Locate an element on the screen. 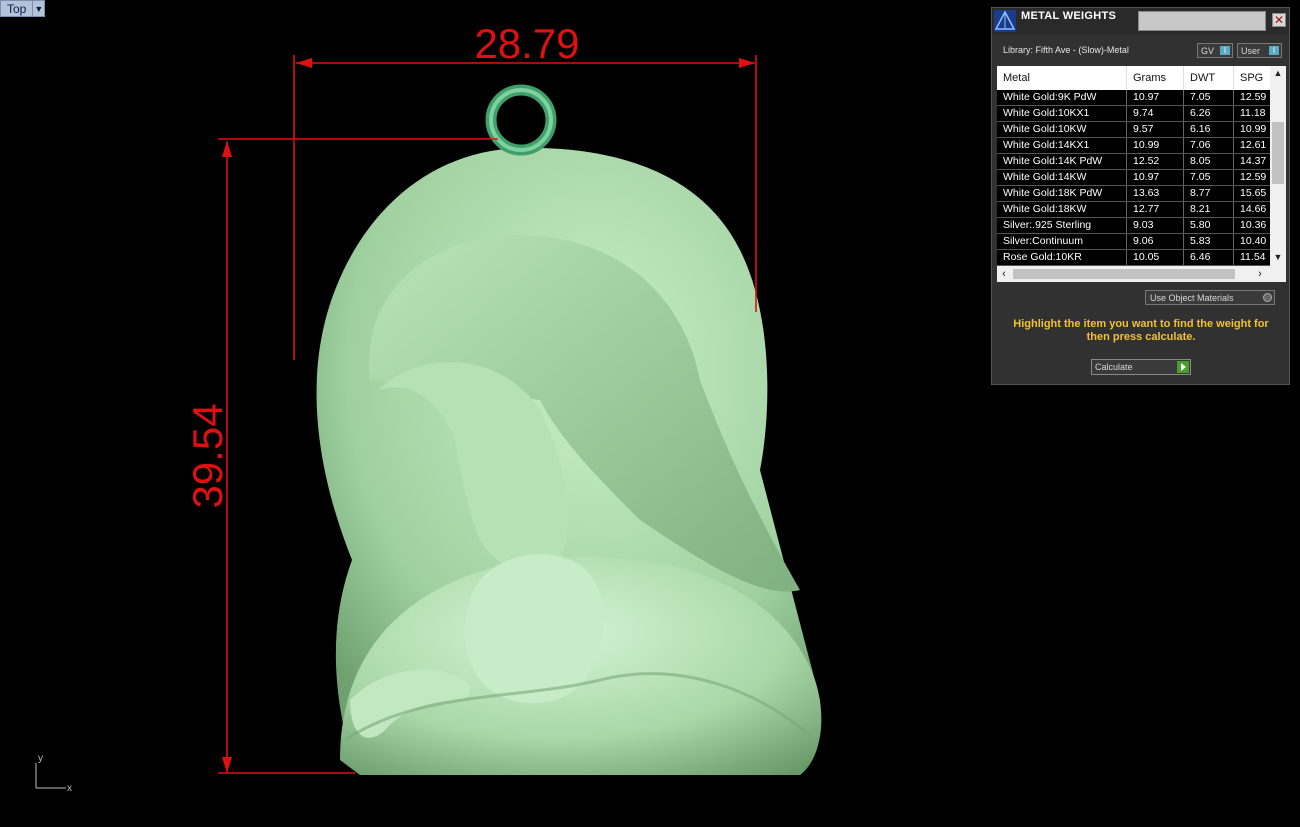 The width and height of the screenshot is (1300, 827). dim-height-arrow-bottom is located at coordinates (227, 765).